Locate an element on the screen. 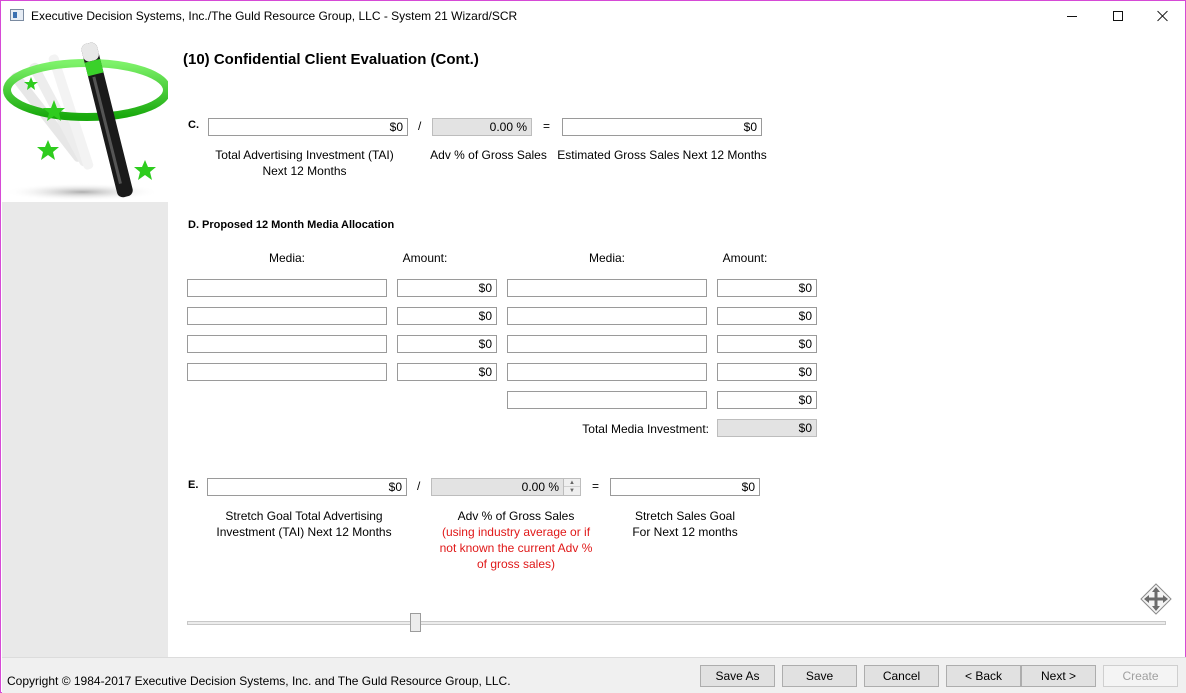 The image size is (1186, 693). back-button: < Back is located at coordinates (983, 676).